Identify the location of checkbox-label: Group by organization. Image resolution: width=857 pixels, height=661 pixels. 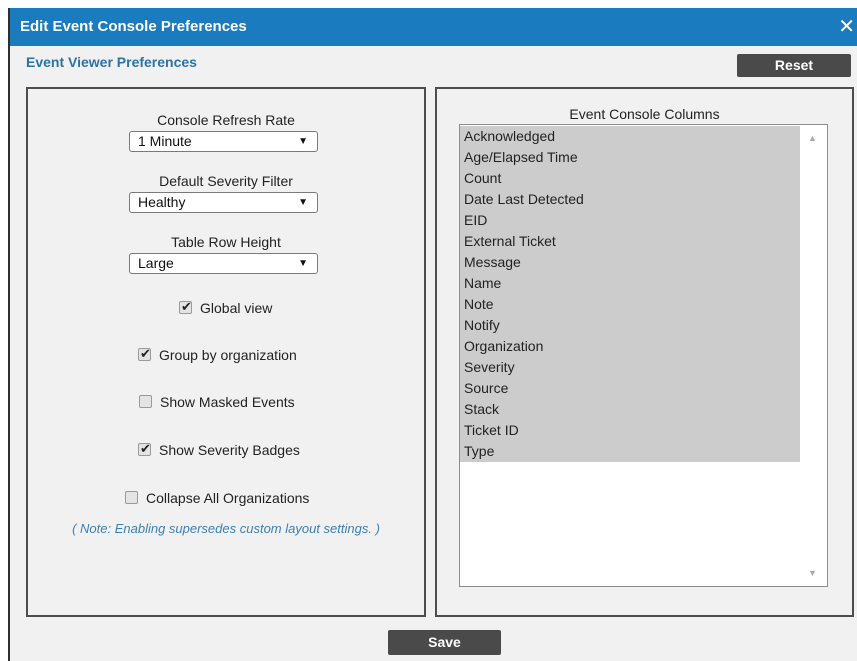
(228, 355).